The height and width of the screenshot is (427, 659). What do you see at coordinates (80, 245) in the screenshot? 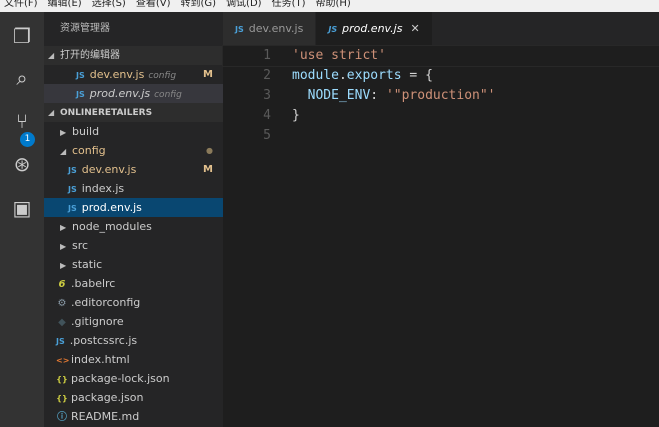
I see `file-name: src` at bounding box center [80, 245].